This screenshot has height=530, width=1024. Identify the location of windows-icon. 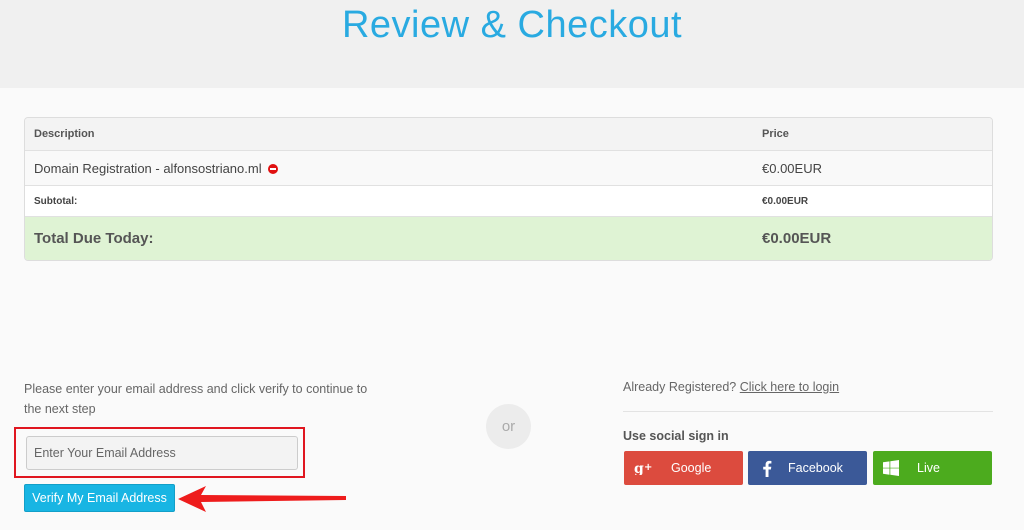
(891, 468).